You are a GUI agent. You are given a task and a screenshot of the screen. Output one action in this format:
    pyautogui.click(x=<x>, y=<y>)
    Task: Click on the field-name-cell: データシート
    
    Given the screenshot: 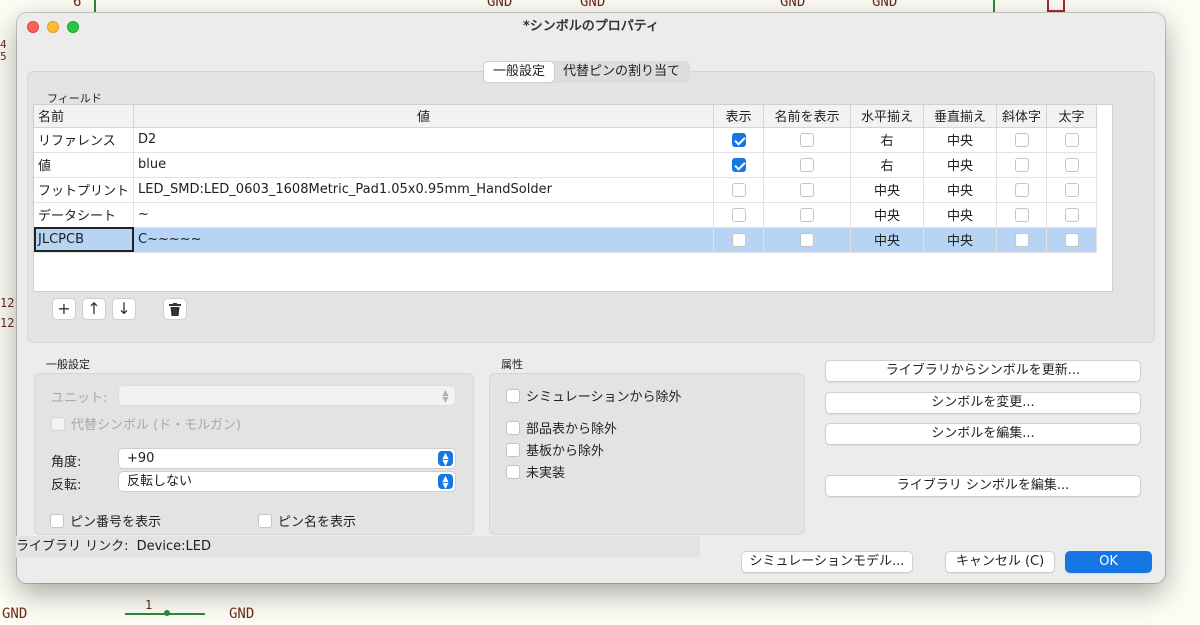 What is the action you would take?
    pyautogui.click(x=84, y=215)
    